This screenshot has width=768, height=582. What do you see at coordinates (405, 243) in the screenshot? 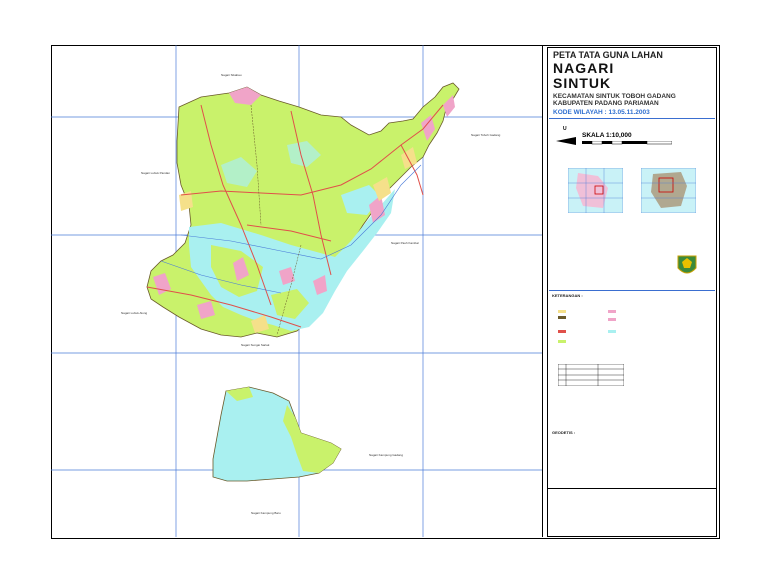
I see `neighbor-label-pauh-kambar: Nagari Pauh Kambar` at bounding box center [405, 243].